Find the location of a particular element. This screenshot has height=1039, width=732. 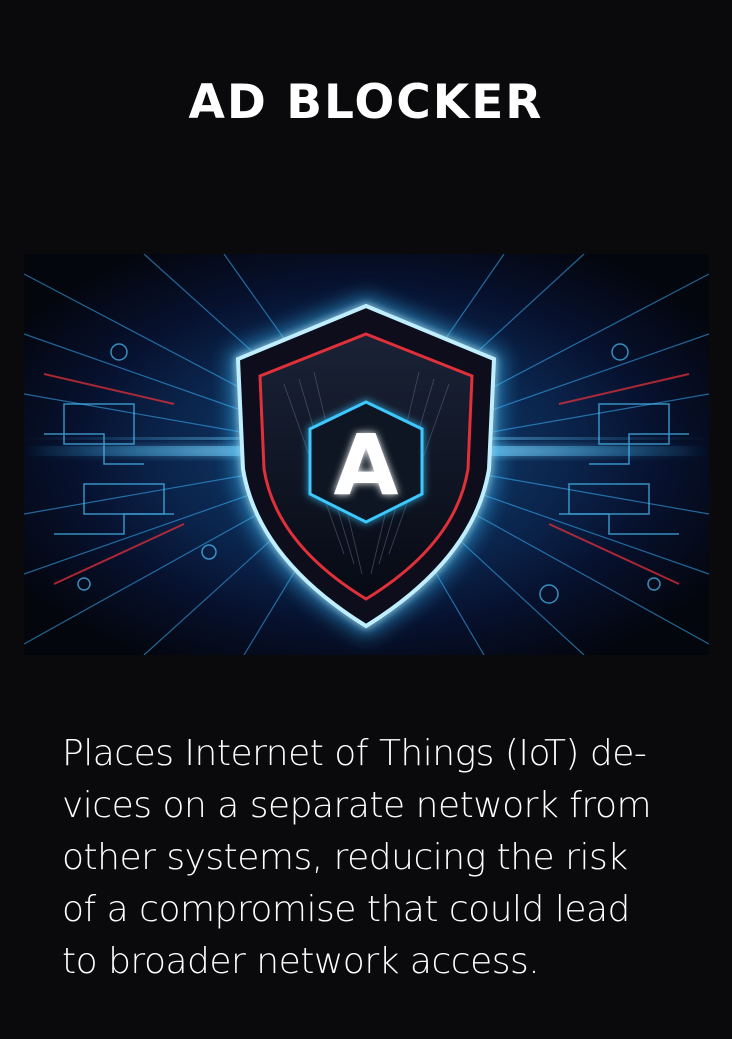

description-line: other systems, reducing the risk is located at coordinates (345, 857).